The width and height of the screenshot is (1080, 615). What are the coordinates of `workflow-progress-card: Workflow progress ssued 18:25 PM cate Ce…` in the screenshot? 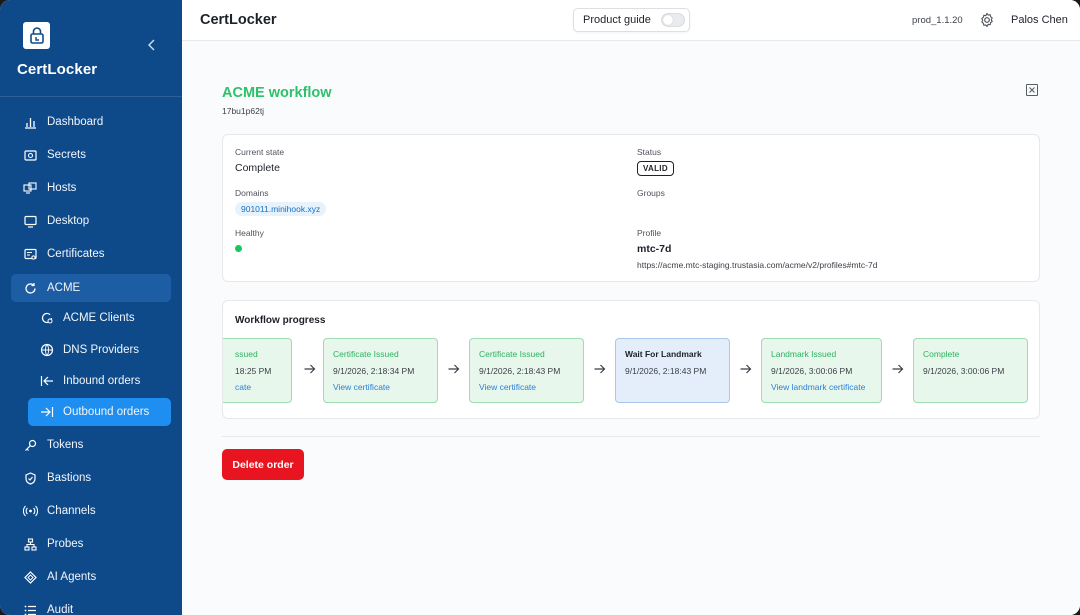 It's located at (631, 359).